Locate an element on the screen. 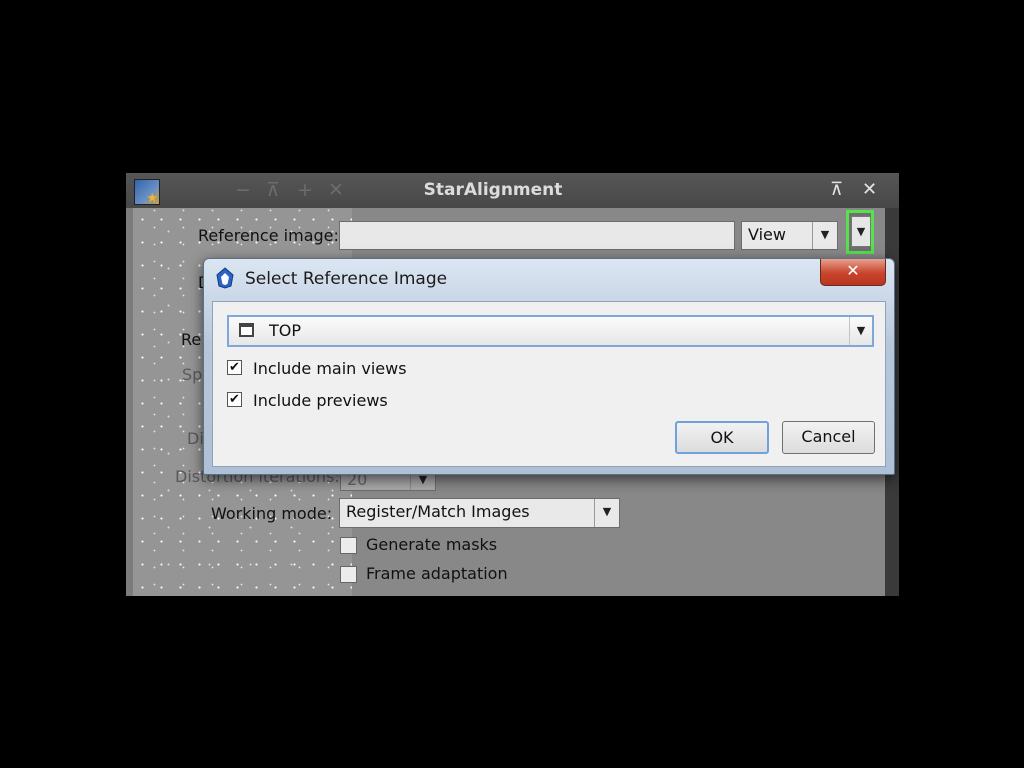  working-mode-select: Register/Match Images ▼ is located at coordinates (479, 513).